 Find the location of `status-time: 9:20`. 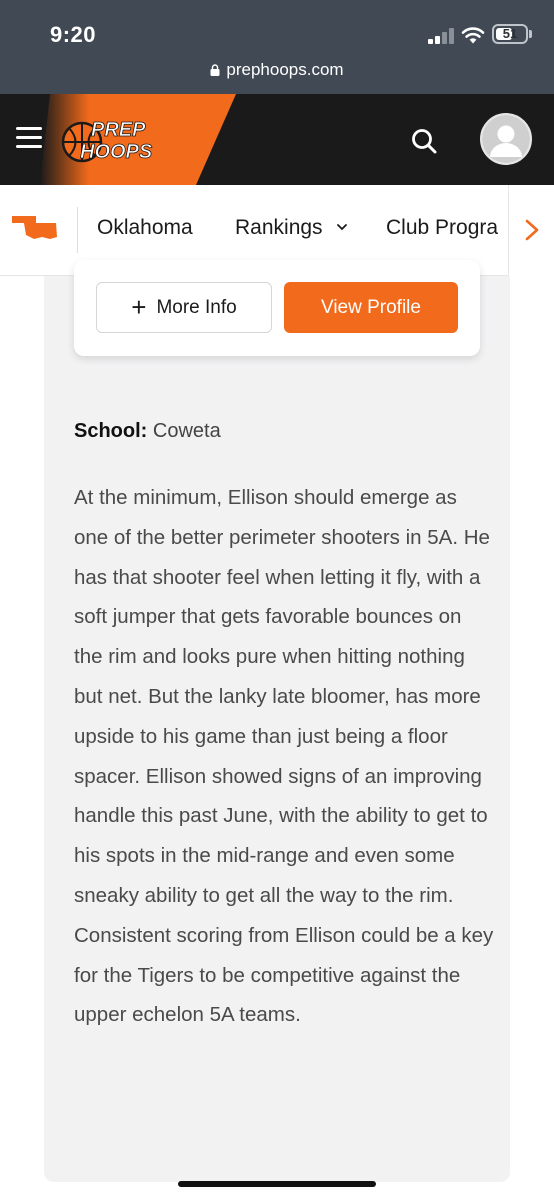

status-time: 9:20 is located at coordinates (73, 34).